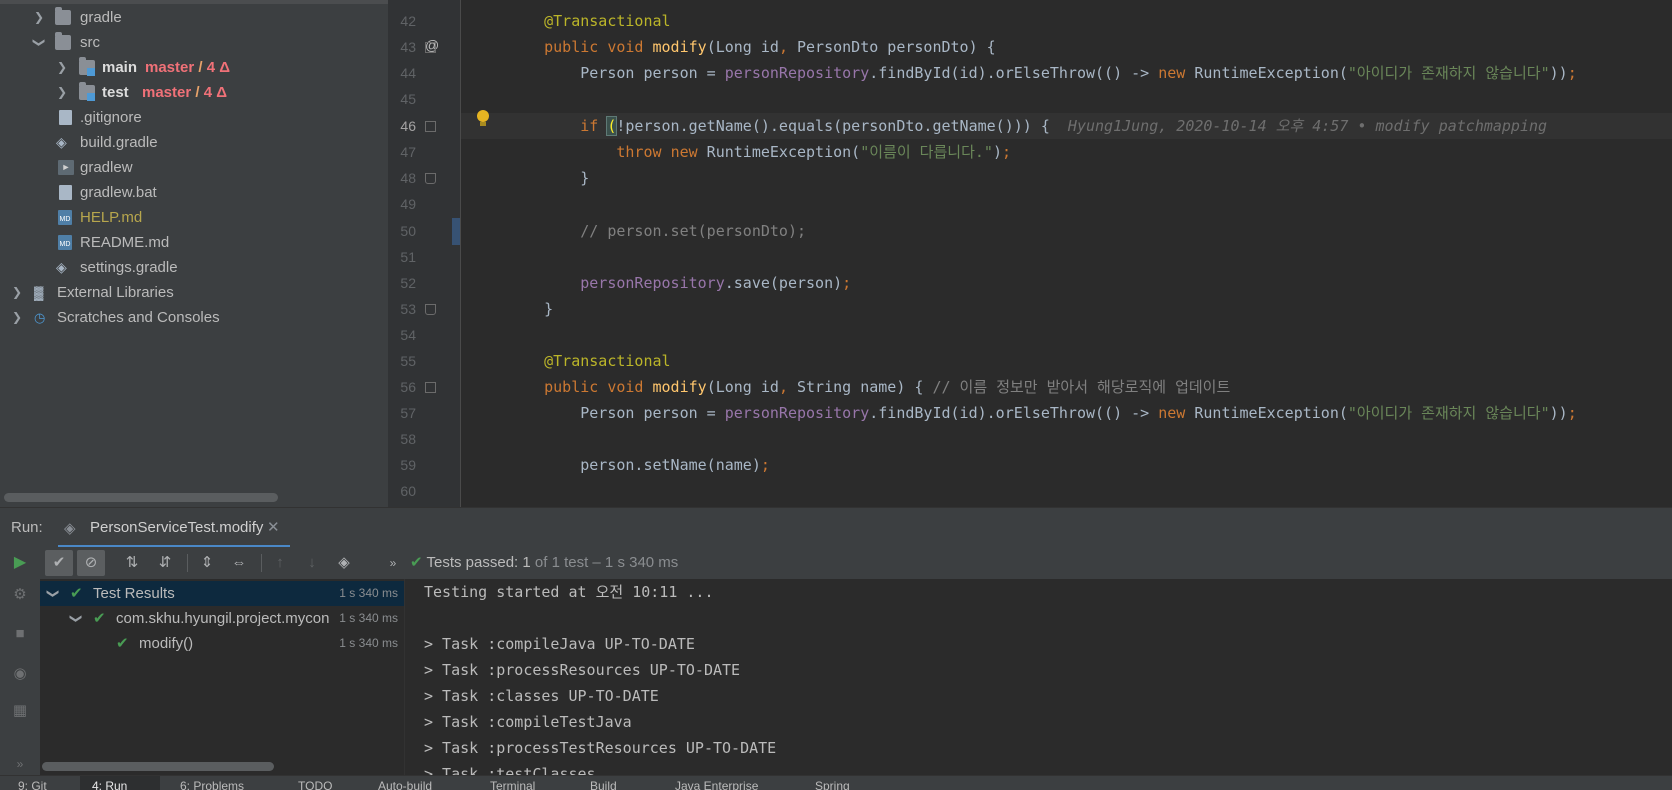 Image resolution: width=1672 pixels, height=790 pixels. What do you see at coordinates (141, 497) in the screenshot?
I see `project-horizontal-scrollbar` at bounding box center [141, 497].